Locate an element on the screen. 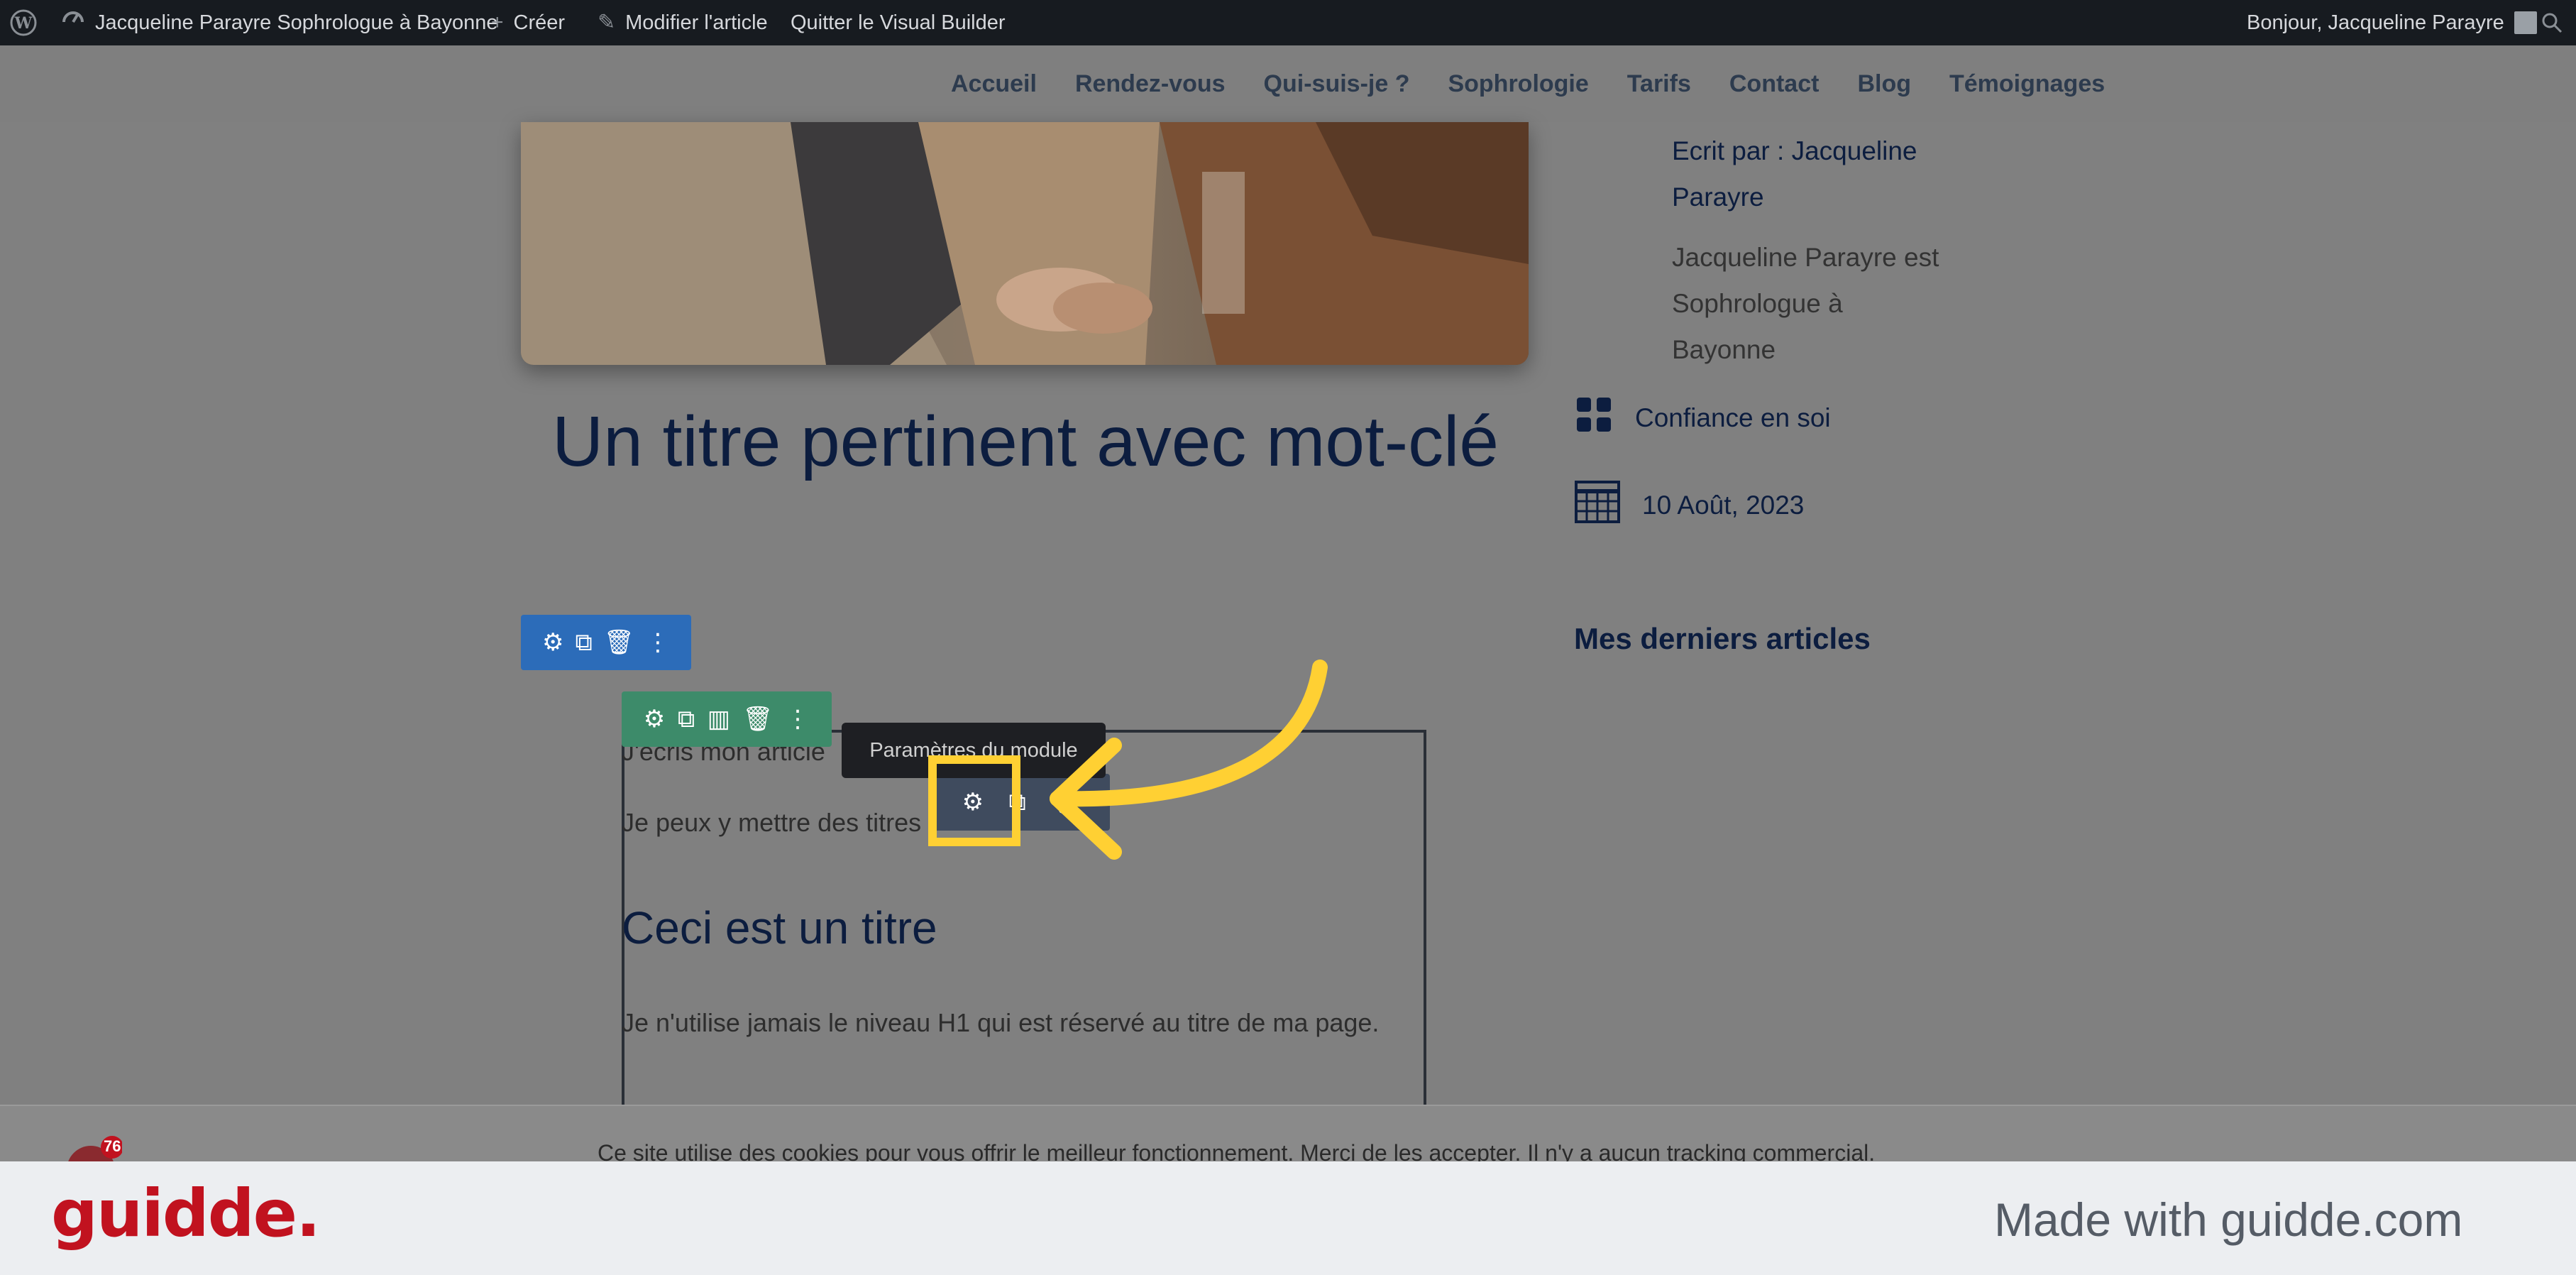  category-link: Confiance en soi is located at coordinates (1733, 418).